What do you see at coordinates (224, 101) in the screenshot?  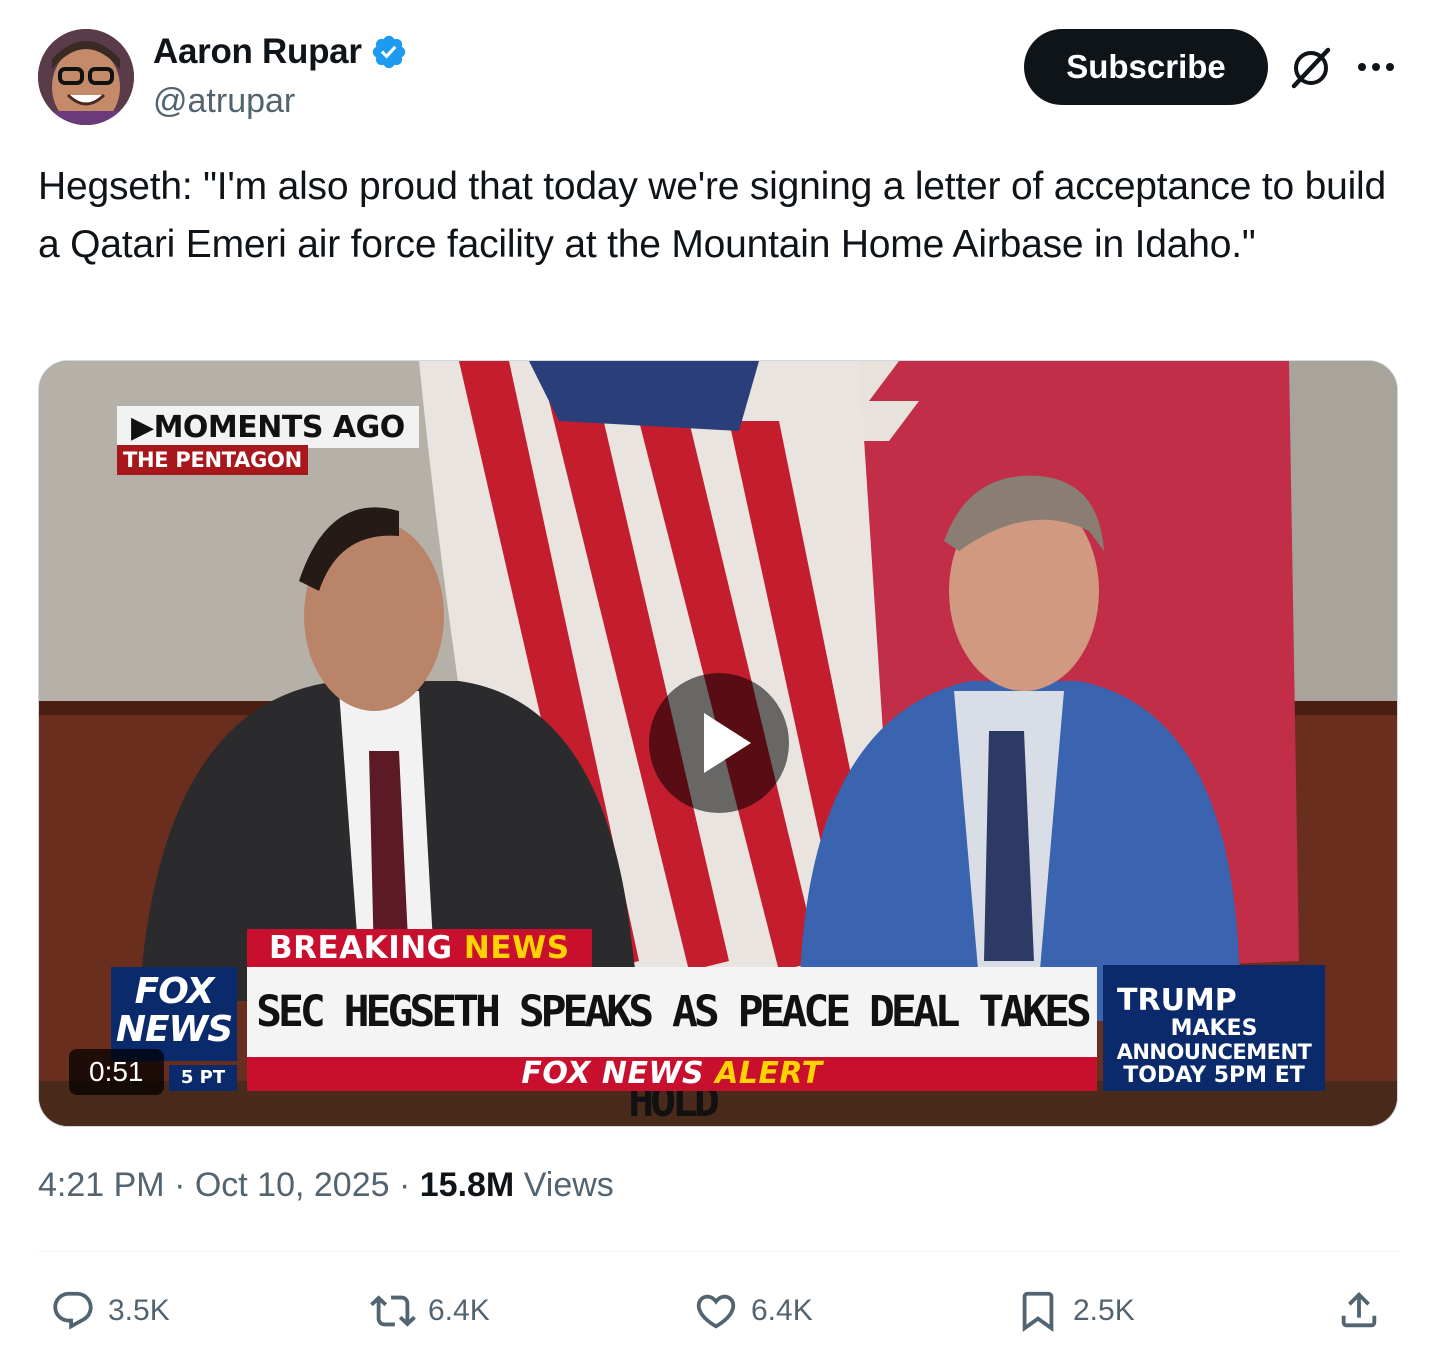 I see `author-handle: @atrupar` at bounding box center [224, 101].